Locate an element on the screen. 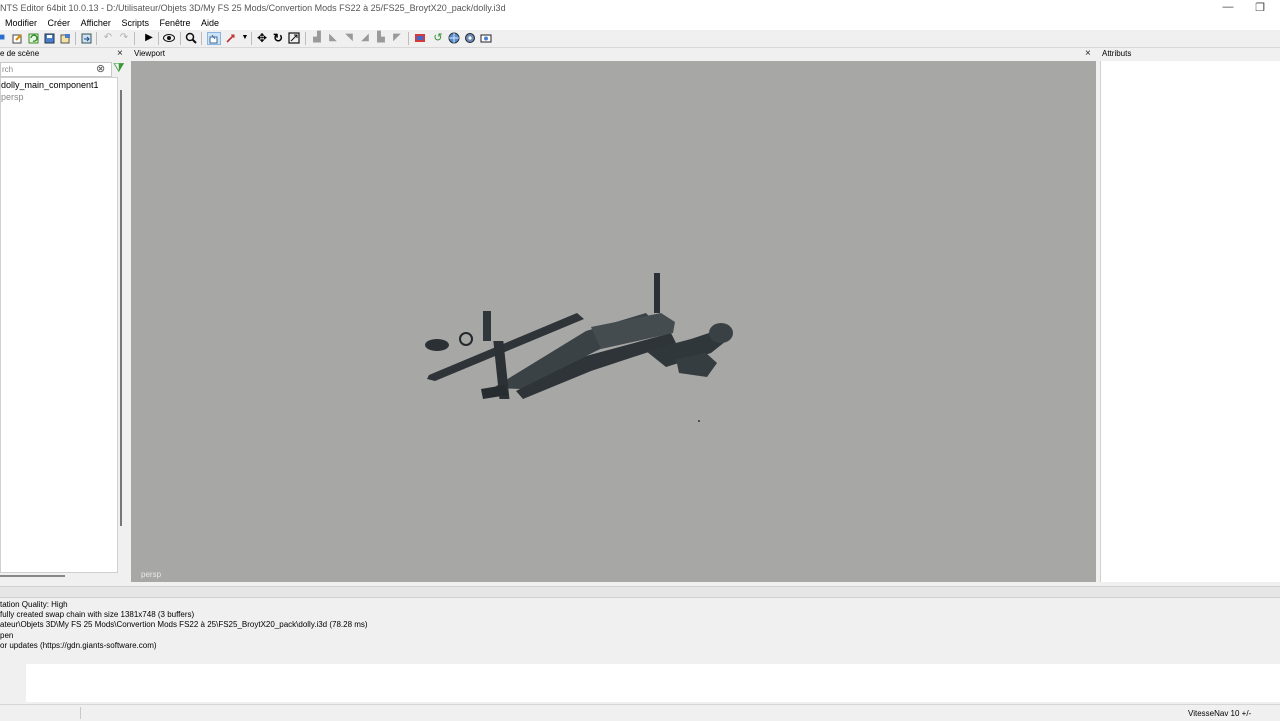  save-icon is located at coordinates (49, 38).